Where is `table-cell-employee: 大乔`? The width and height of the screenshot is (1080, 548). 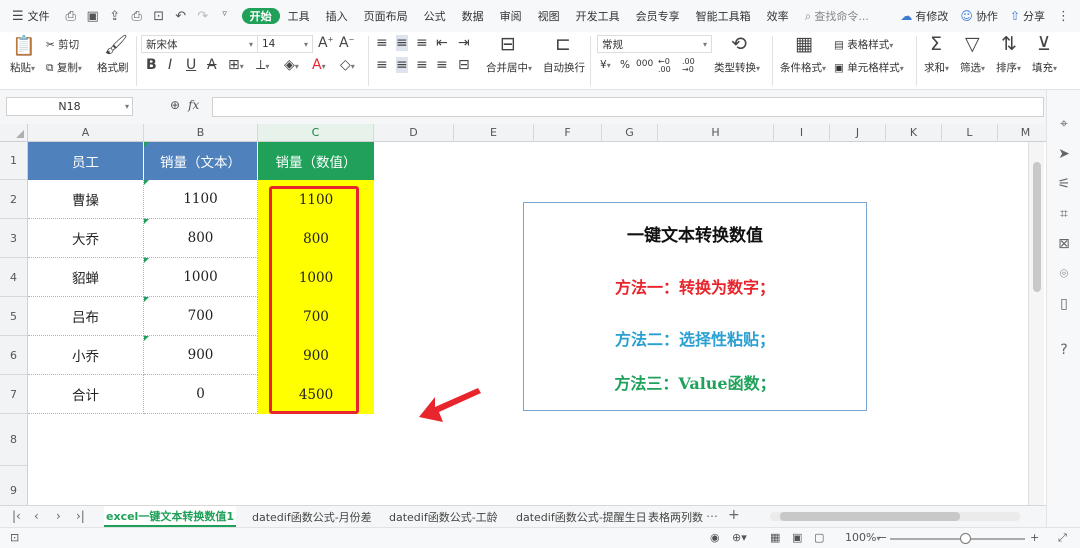
table-cell-employee: 大乔 is located at coordinates (86, 238).